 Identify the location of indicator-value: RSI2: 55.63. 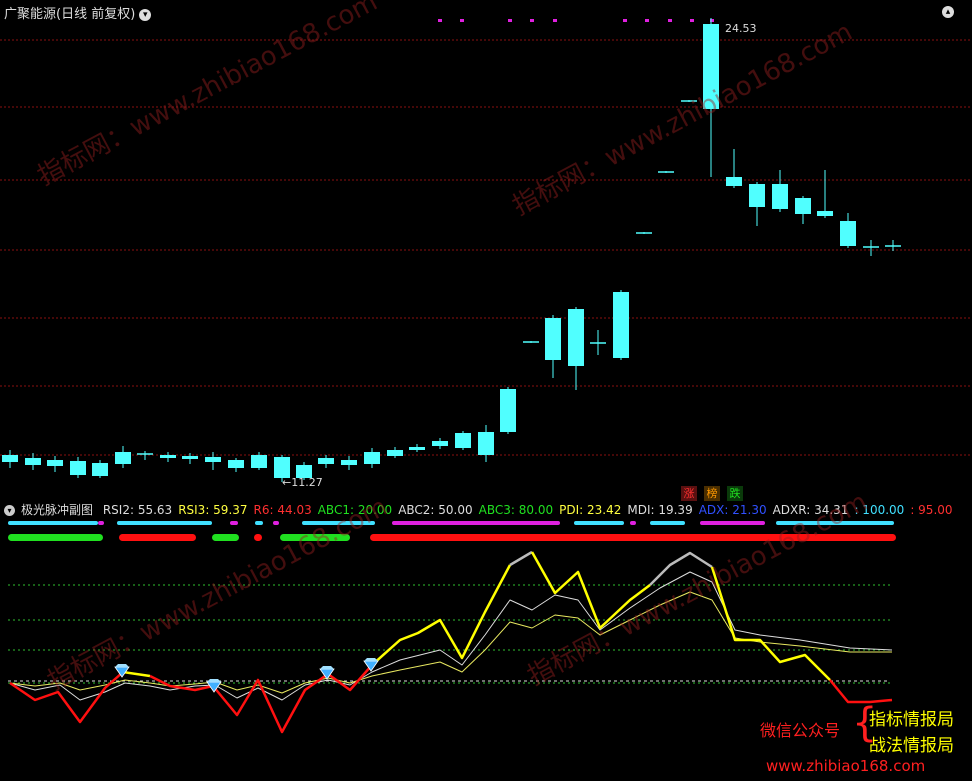
(137, 510).